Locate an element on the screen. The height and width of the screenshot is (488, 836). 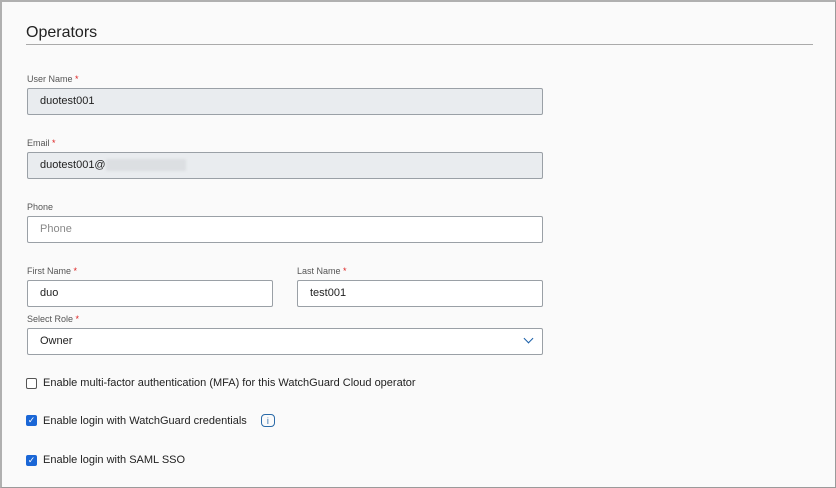
last-name-field: test001 is located at coordinates (420, 293).